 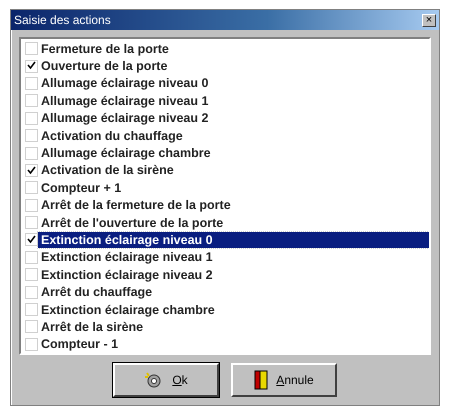 I want to click on action-item: Compteur + 1, so click(x=81, y=188).